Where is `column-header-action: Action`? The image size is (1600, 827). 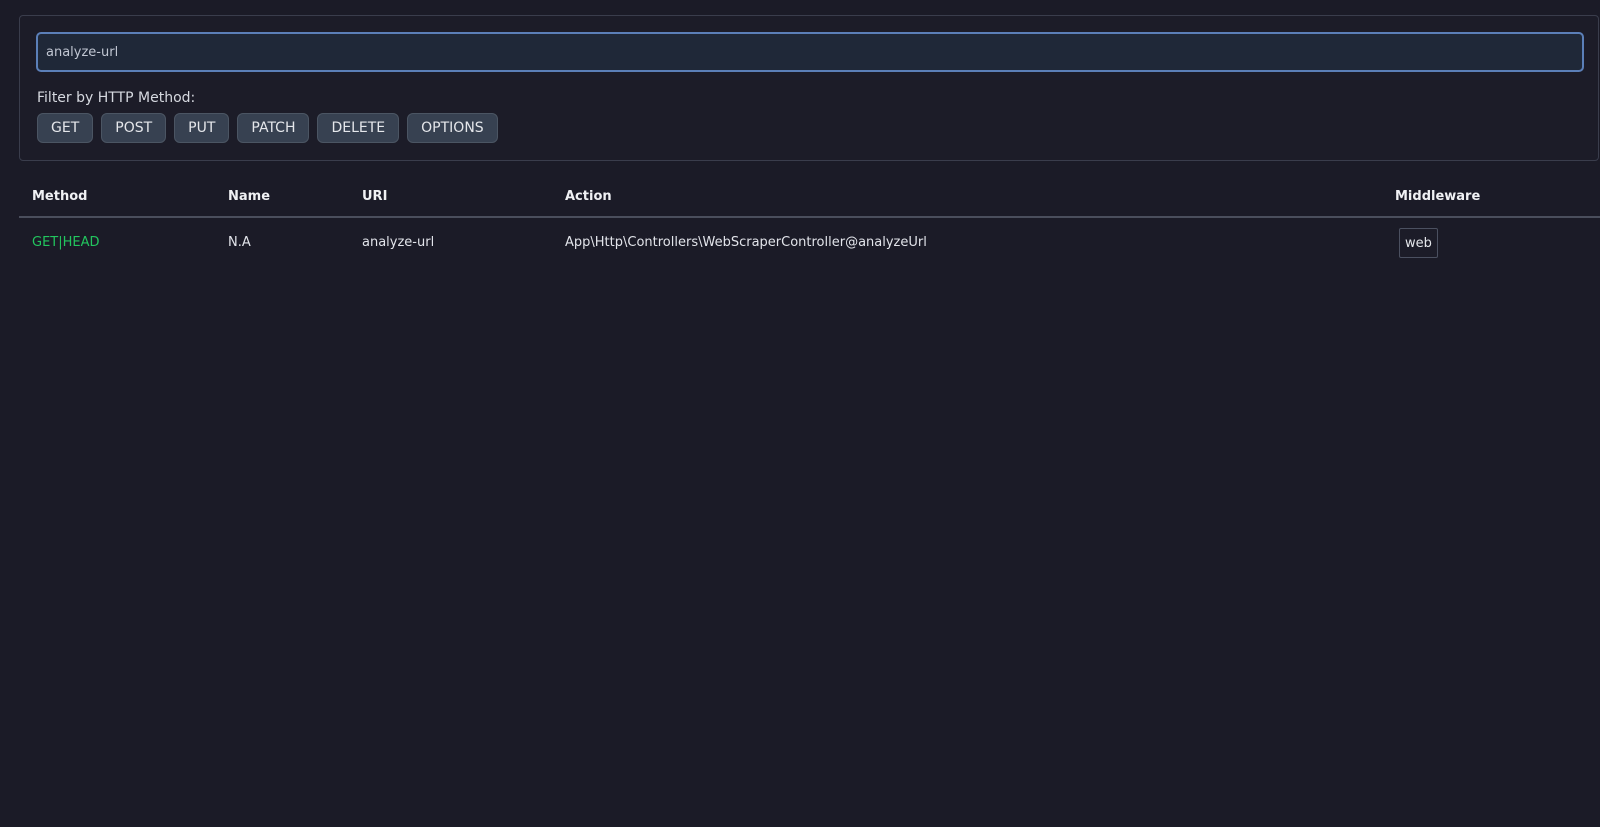 column-header-action: Action is located at coordinates (588, 196).